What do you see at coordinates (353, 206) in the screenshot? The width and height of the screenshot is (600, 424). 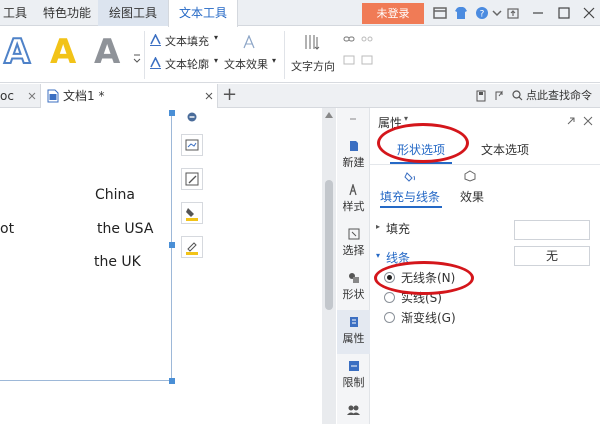 I see `sidebar-item-label: 样式` at bounding box center [353, 206].